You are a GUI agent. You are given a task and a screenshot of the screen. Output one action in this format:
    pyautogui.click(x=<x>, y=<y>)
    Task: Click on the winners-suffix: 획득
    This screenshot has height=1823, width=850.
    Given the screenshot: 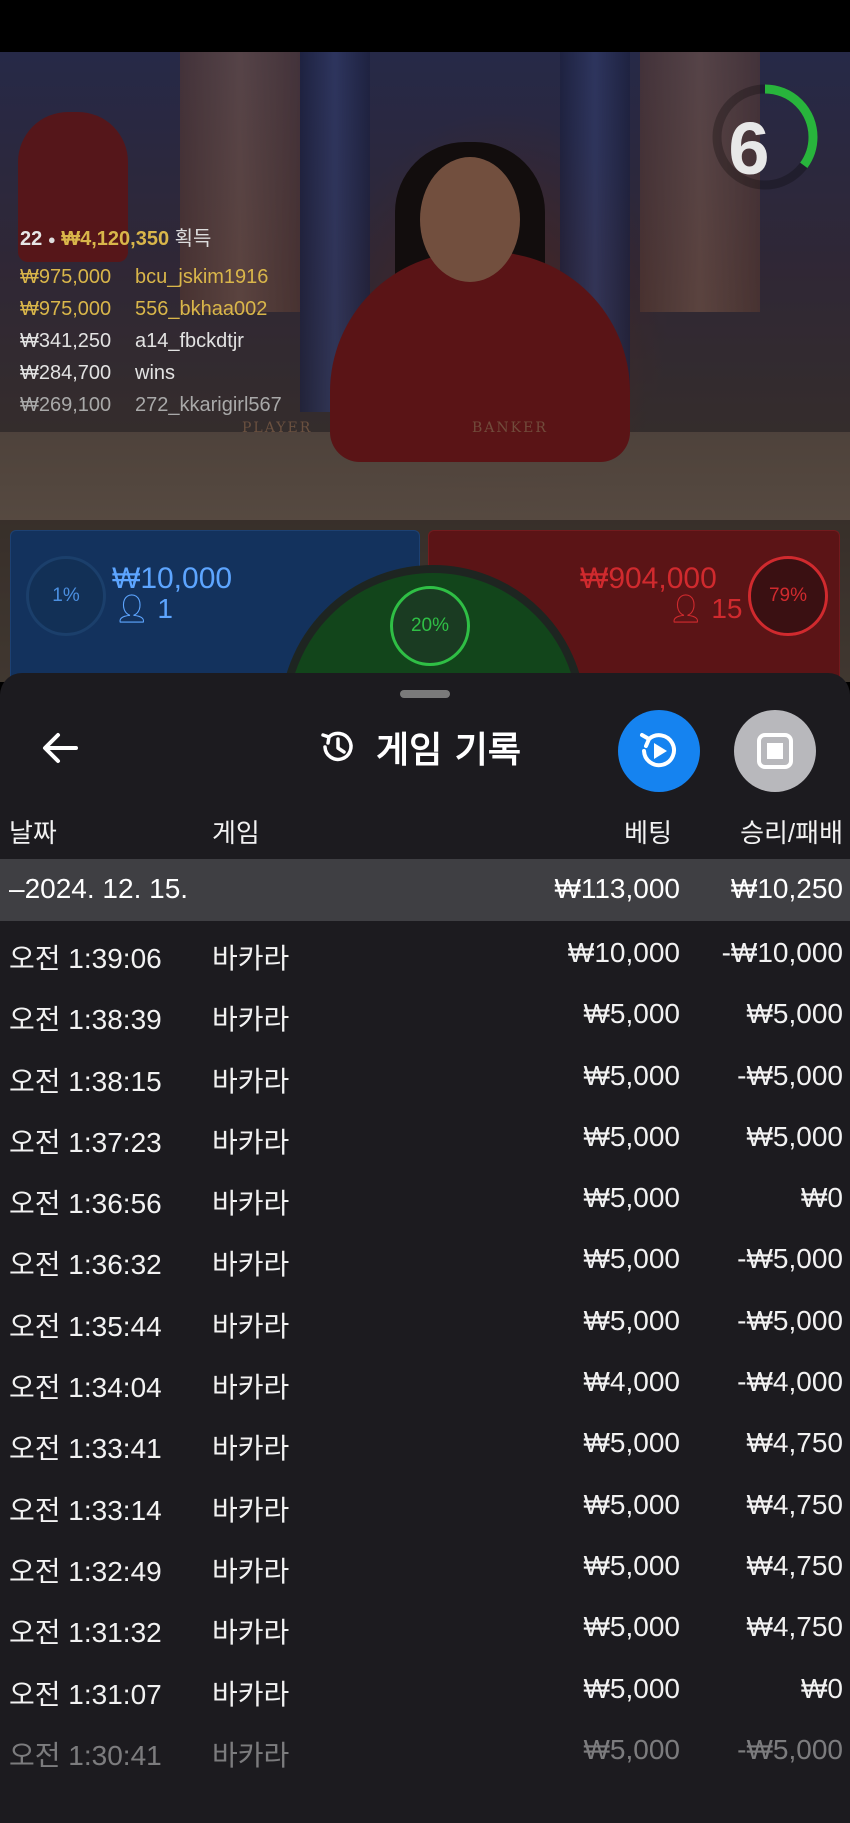 What is the action you would take?
    pyautogui.click(x=193, y=239)
    